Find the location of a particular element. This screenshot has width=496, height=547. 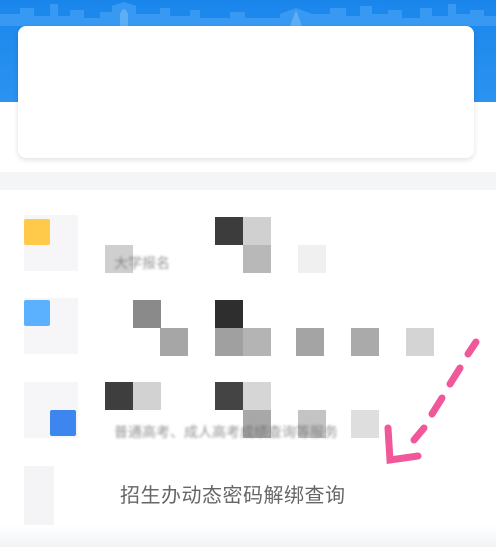

dynamic-password-unbind-query-link: 招生办动态密码解绑查询 is located at coordinates (233, 493).